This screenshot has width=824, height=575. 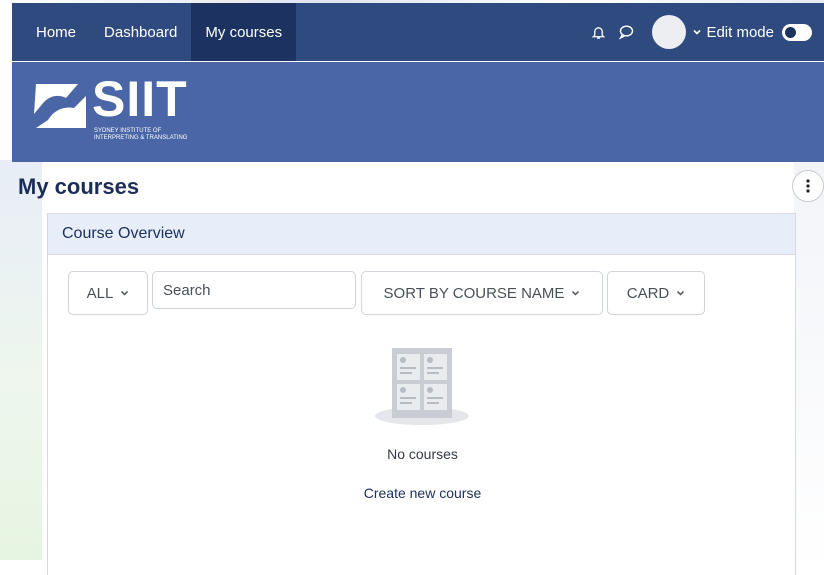 What do you see at coordinates (797, 32) in the screenshot?
I see `edit-mode-toggle` at bounding box center [797, 32].